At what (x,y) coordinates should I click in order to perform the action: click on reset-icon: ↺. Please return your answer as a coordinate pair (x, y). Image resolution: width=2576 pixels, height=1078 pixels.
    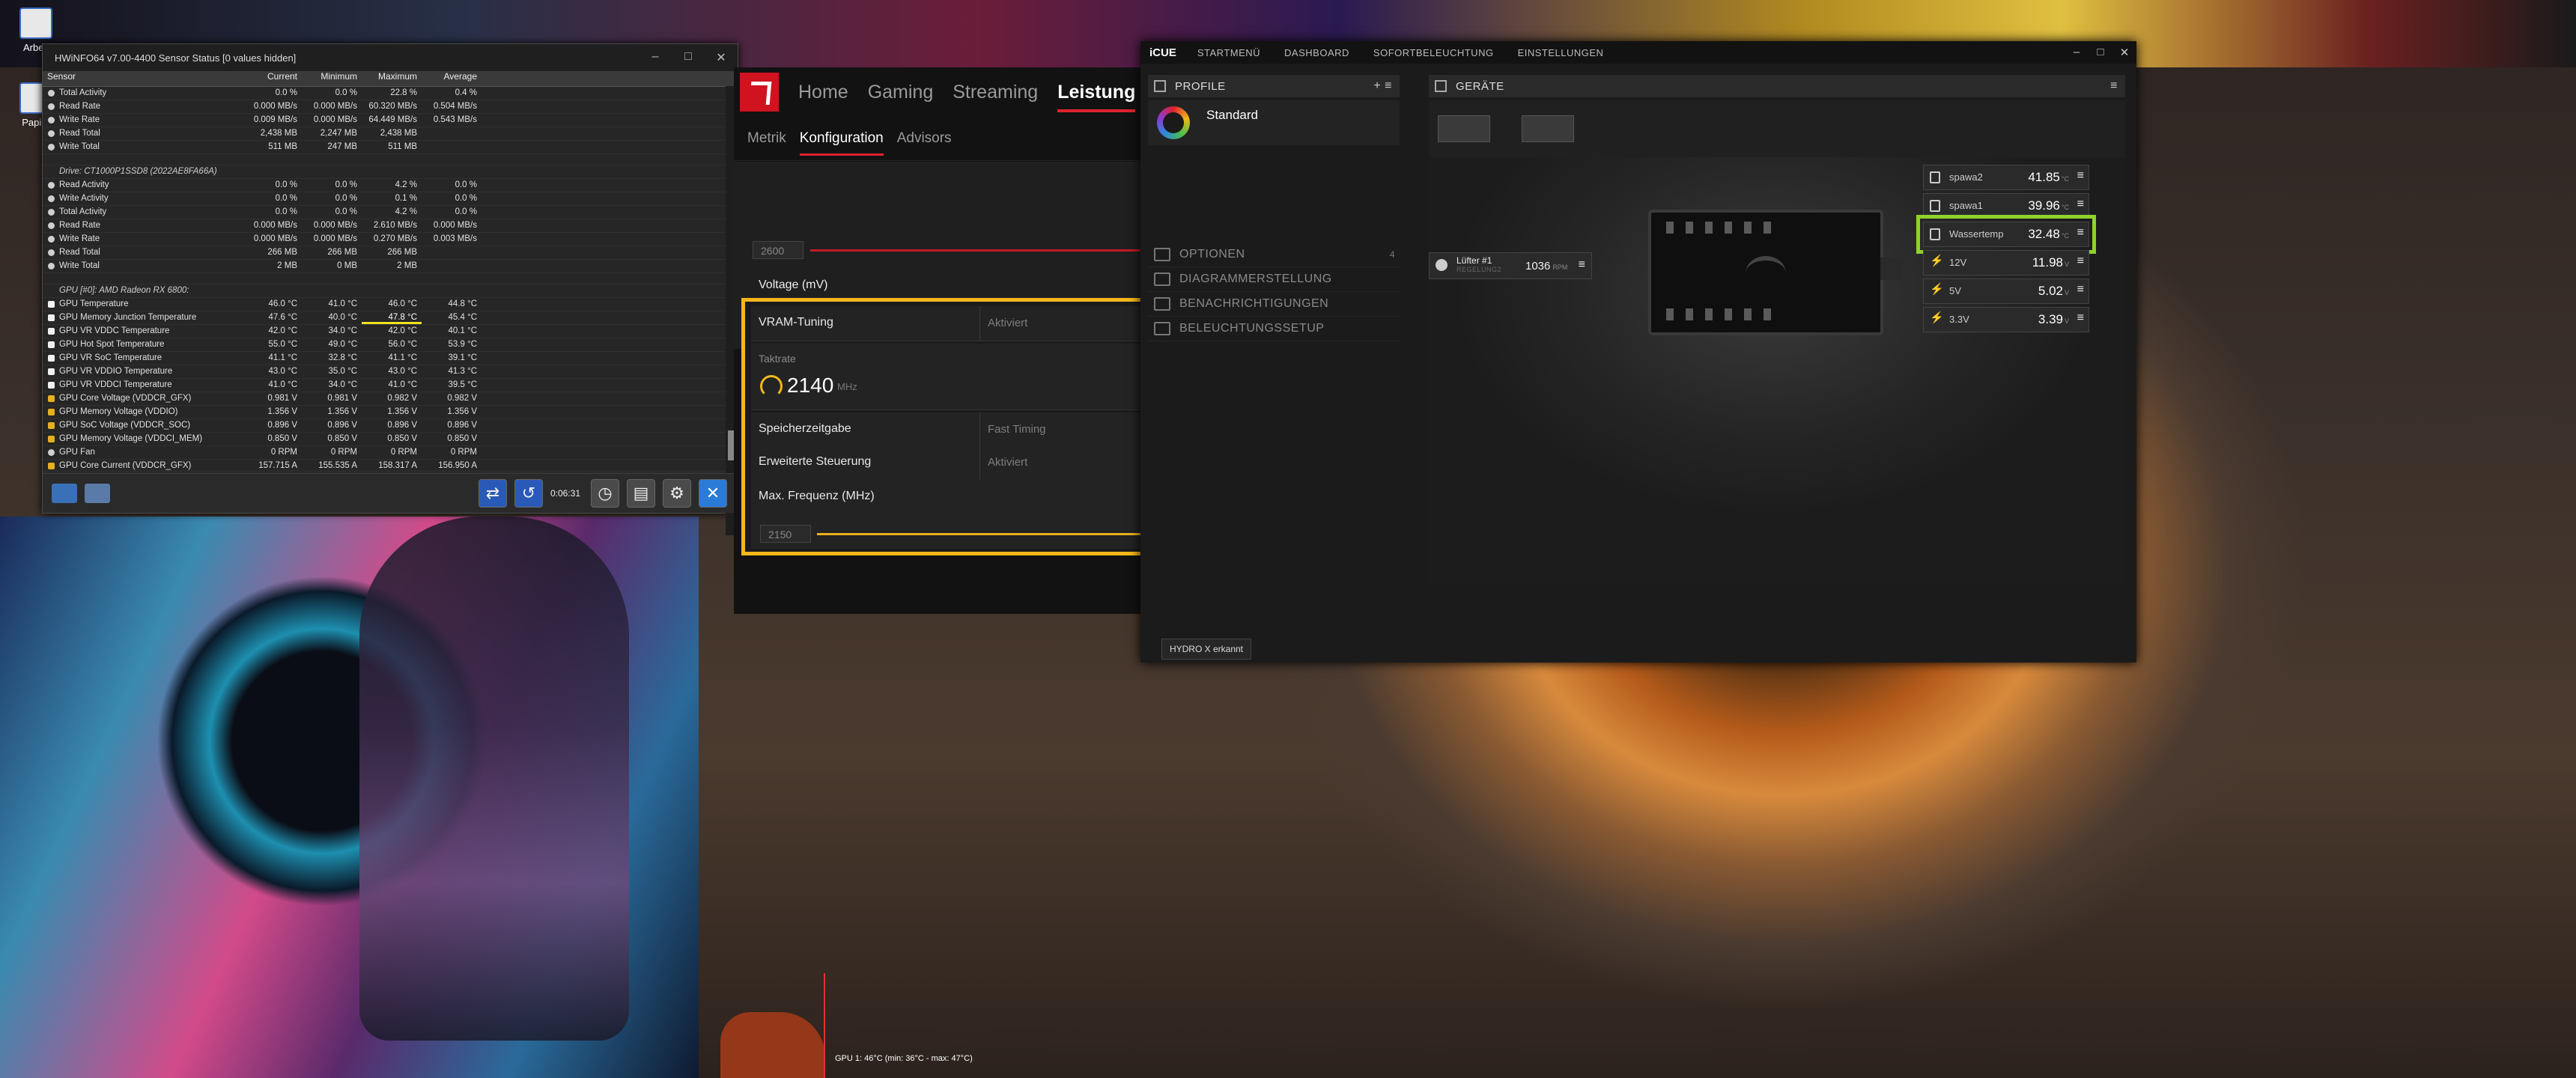
    Looking at the image, I should click on (528, 493).